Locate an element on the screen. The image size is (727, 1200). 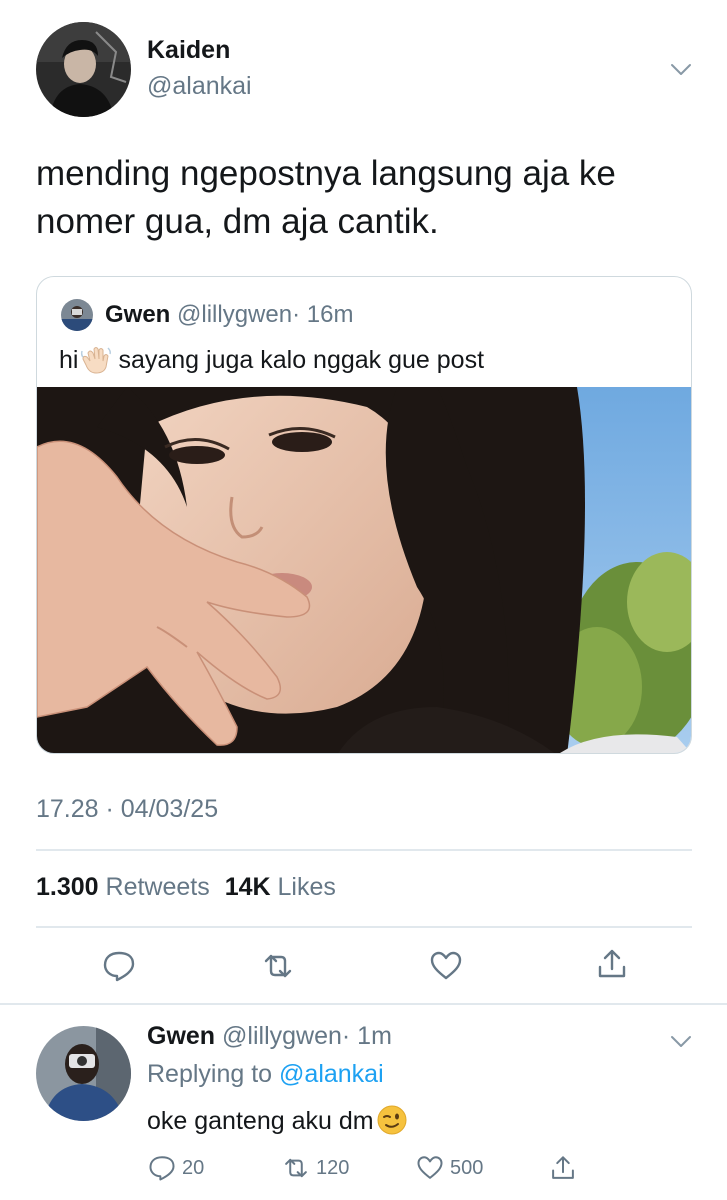
replying-mention: @alankai is located at coordinates (331, 1074).